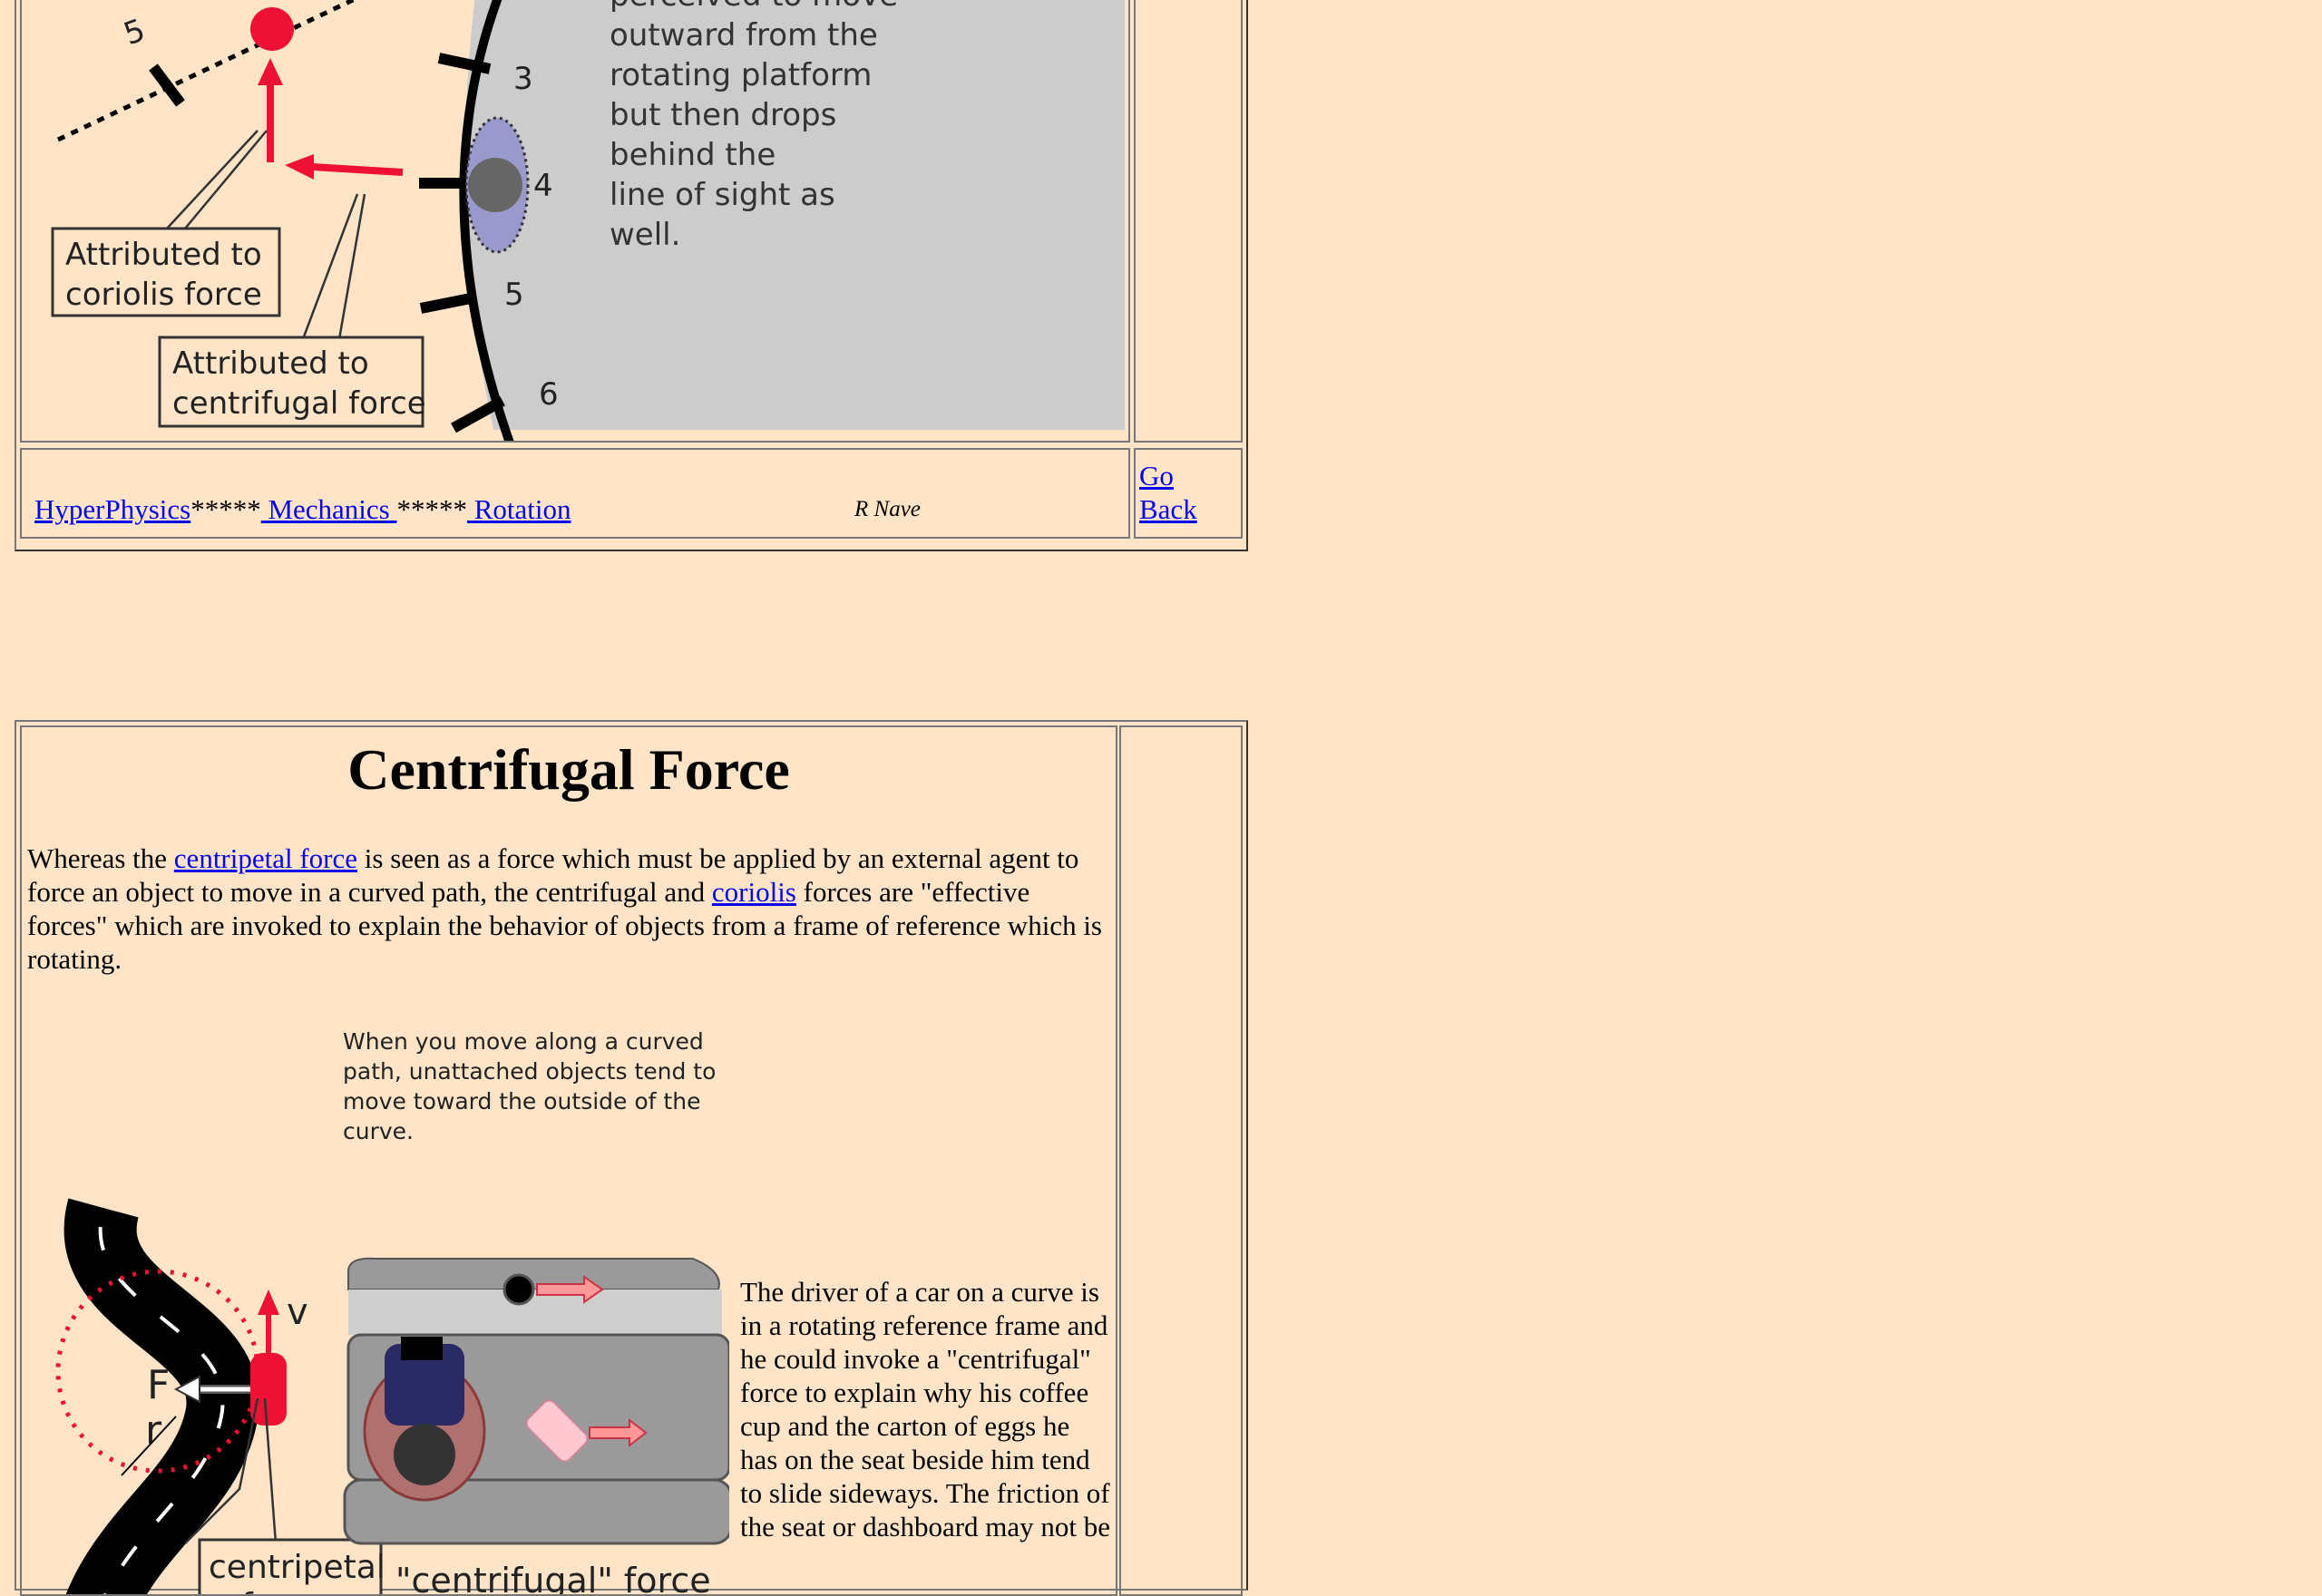 The image size is (2322, 1596). I want to click on desc-line-4: but then drops, so click(723, 115).